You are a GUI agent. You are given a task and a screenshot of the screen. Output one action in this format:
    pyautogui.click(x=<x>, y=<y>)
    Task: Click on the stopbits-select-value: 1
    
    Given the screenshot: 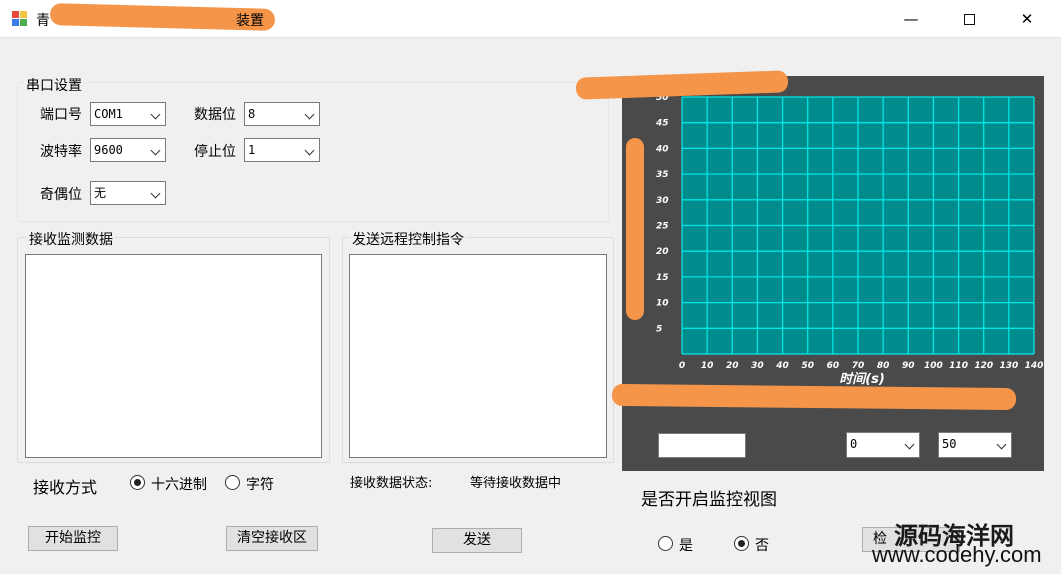 What is the action you would take?
    pyautogui.click(x=252, y=150)
    